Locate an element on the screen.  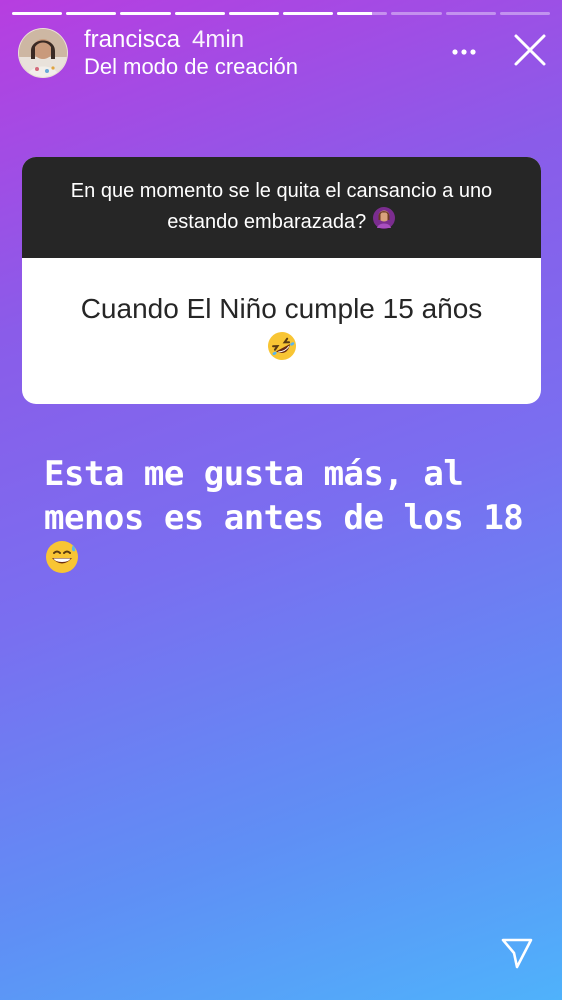
close-icon is located at coordinates (530, 50).